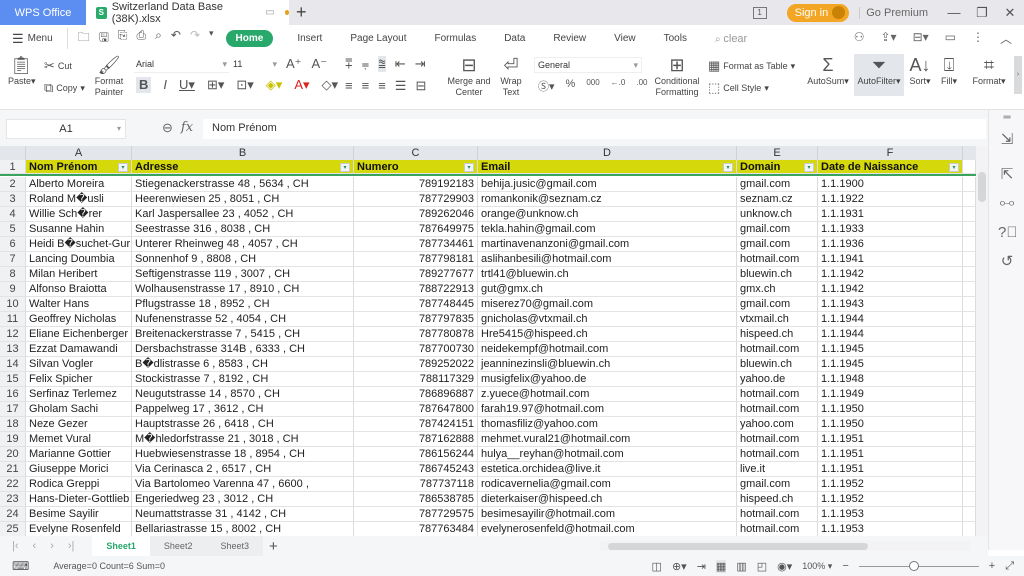 This screenshot has height=576, width=1024. I want to click on clear-format-icon: ◇▾, so click(330, 85).